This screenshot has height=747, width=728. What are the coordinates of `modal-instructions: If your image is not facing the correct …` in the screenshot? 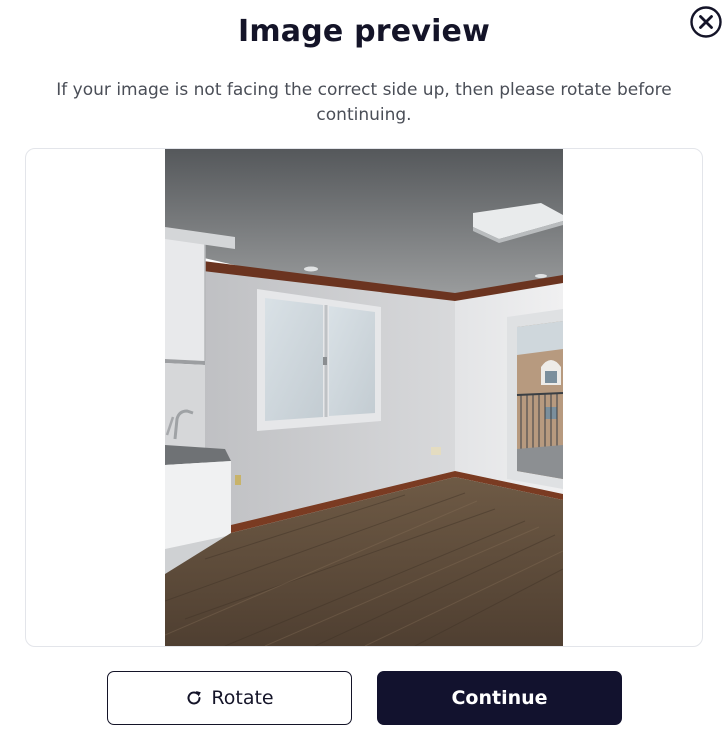 It's located at (364, 102).